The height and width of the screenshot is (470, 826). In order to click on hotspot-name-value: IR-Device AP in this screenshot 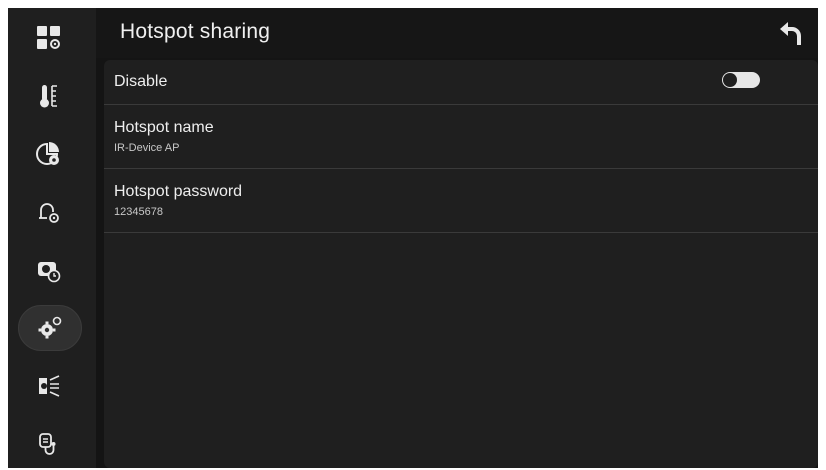, I will do `click(147, 148)`.